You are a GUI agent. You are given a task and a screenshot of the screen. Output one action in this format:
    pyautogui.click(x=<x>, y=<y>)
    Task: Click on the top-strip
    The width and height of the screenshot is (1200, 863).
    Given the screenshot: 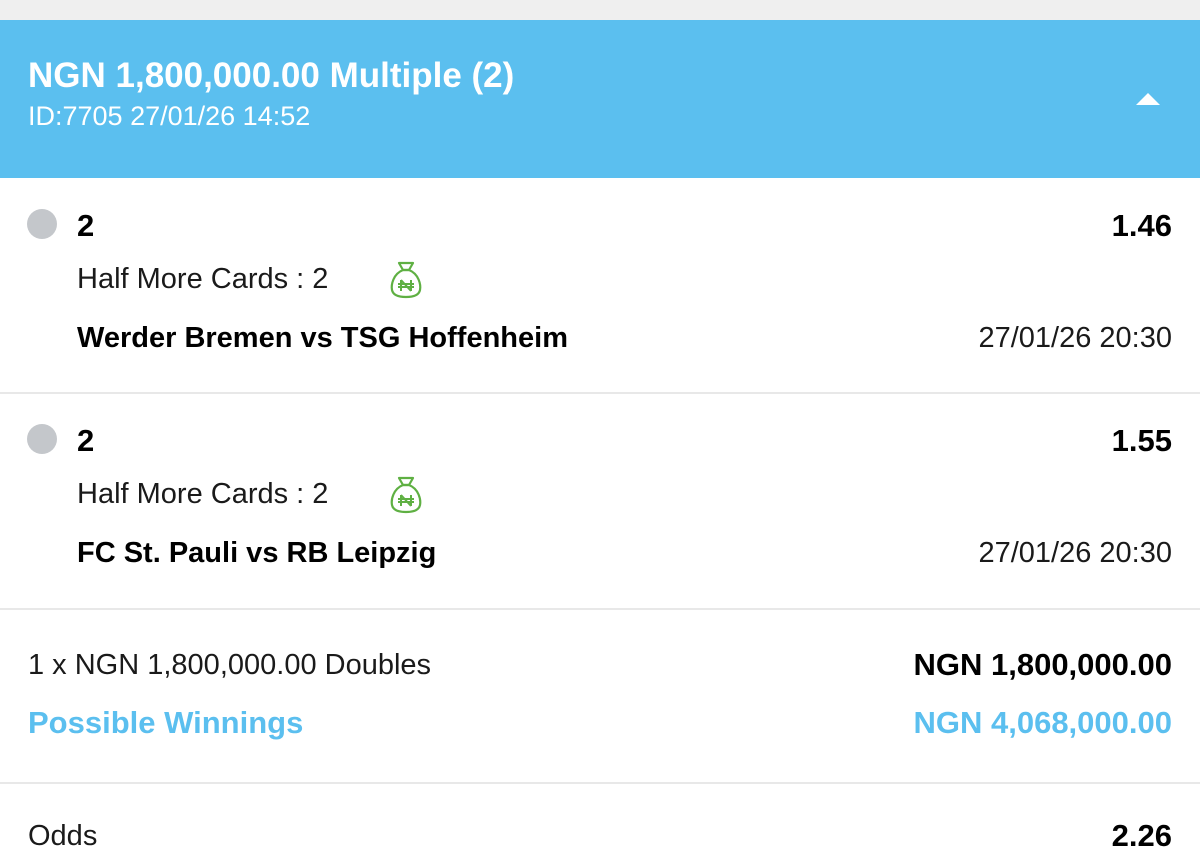 What is the action you would take?
    pyautogui.click(x=600, y=10)
    